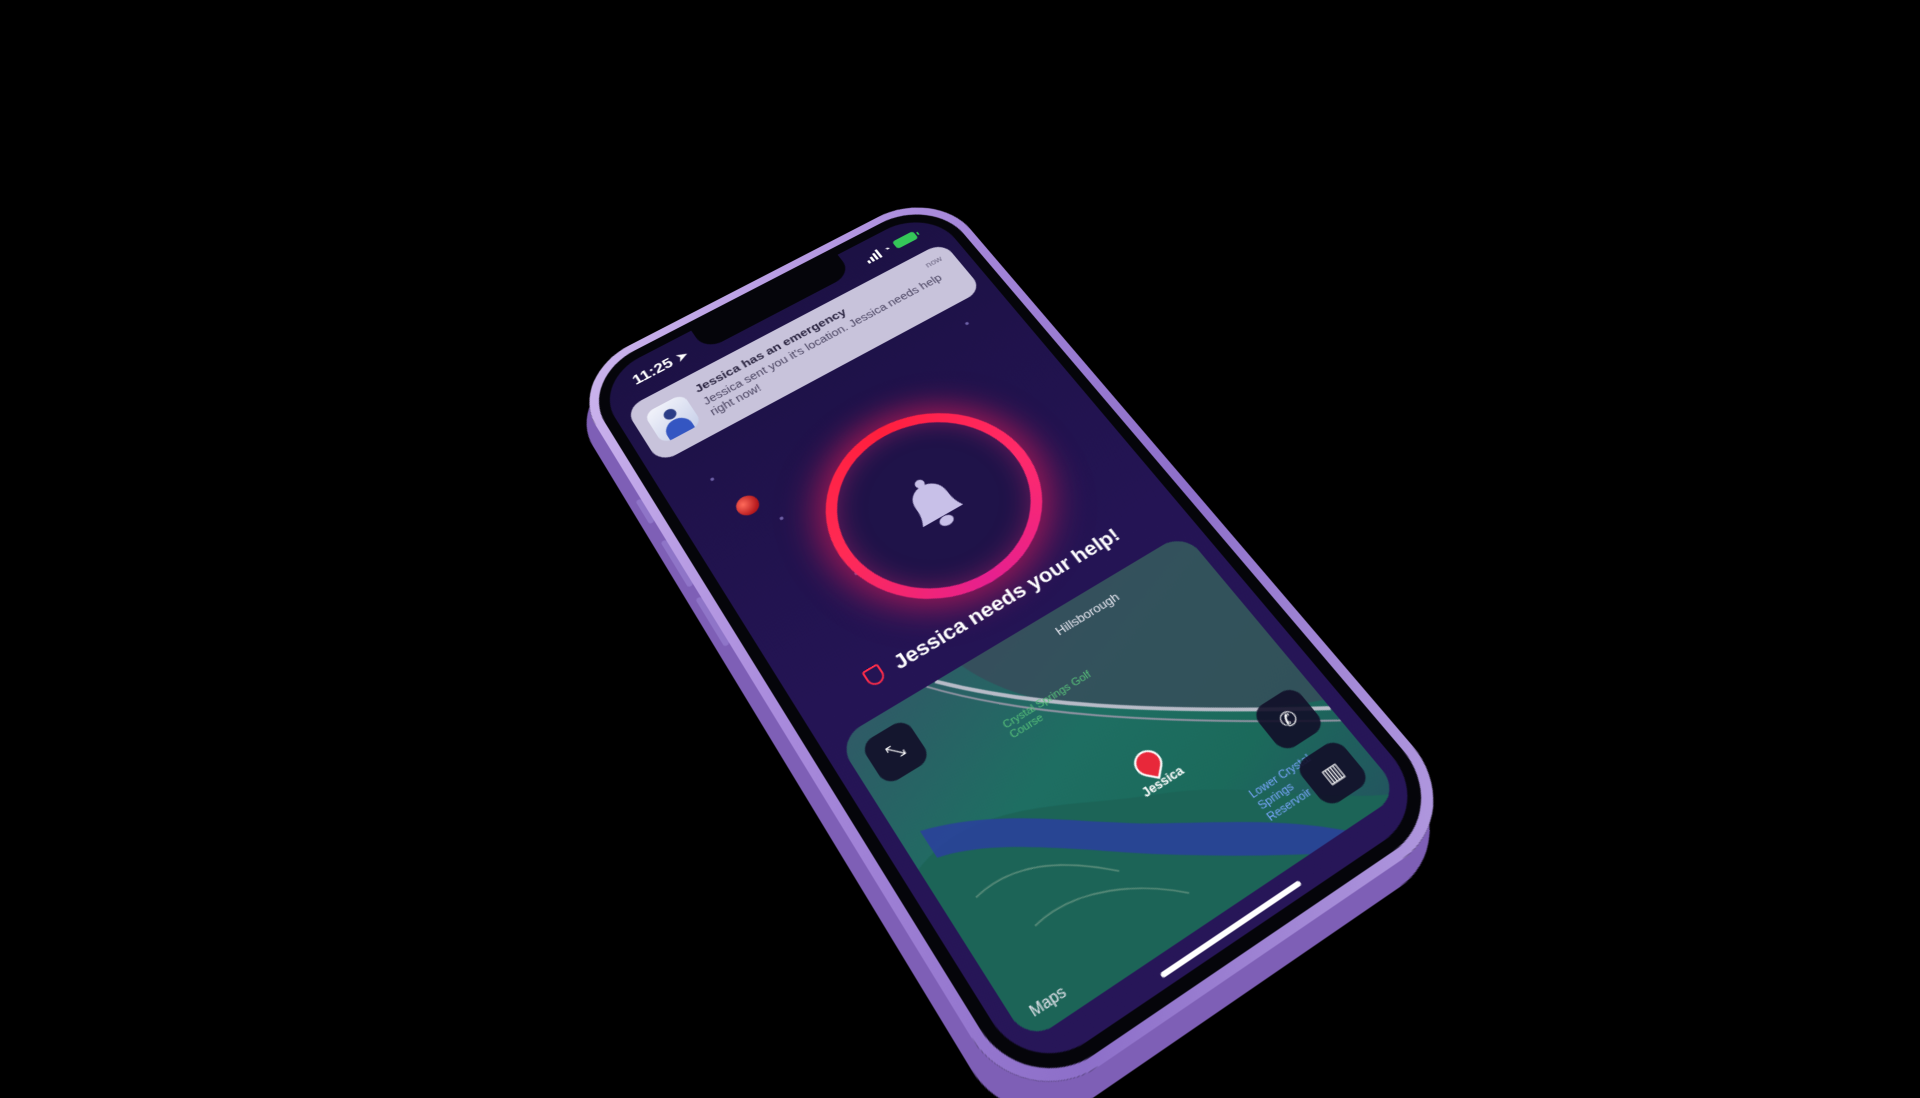 Image resolution: width=1920 pixels, height=1098 pixels. I want to click on status-time: 11:25, so click(653, 372).